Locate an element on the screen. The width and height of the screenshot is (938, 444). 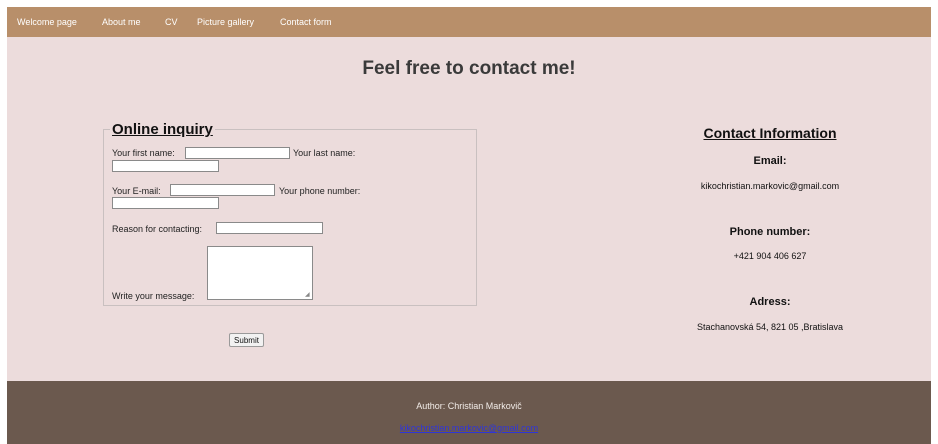
email-heading: Email: is located at coordinates (770, 161).